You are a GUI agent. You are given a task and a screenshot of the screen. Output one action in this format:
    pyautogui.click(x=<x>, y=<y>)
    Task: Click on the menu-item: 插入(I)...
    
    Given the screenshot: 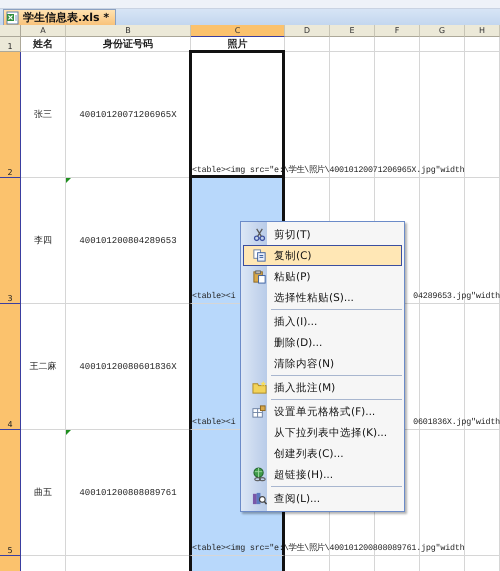 What is the action you would take?
    pyautogui.click(x=322, y=321)
    